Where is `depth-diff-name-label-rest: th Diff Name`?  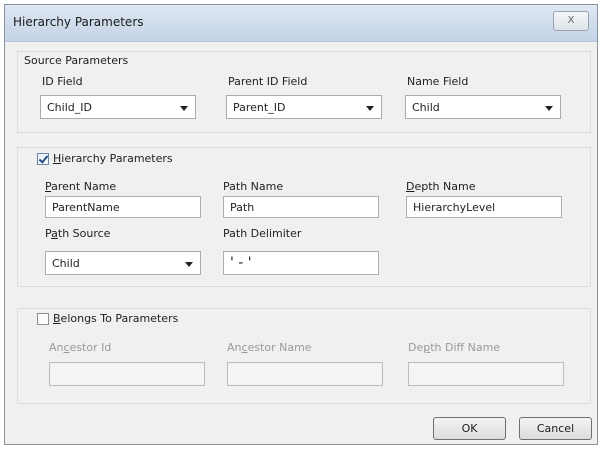 depth-diff-name-label-rest: th Diff Name is located at coordinates (465, 347).